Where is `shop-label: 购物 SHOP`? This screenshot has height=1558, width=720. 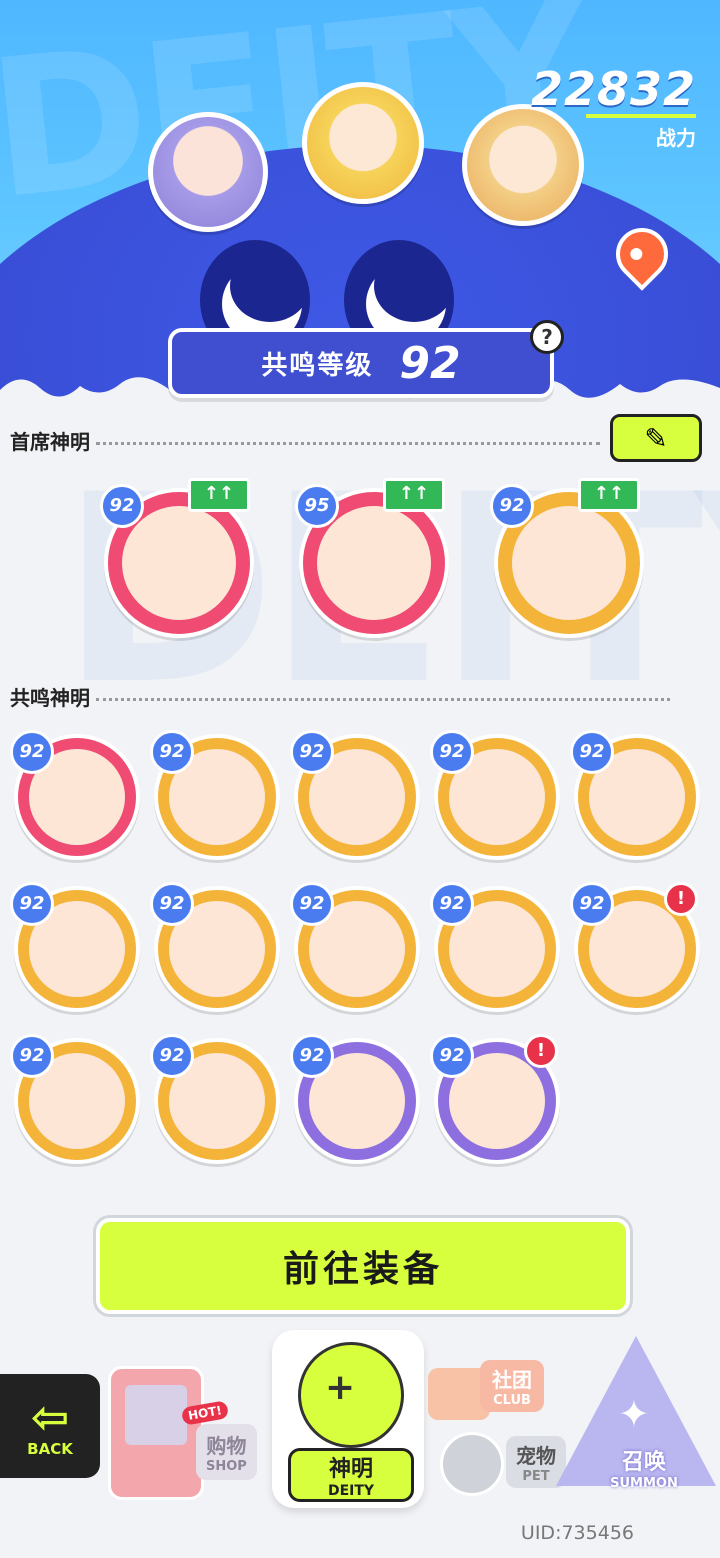 shop-label: 购物 SHOP is located at coordinates (226, 1452).